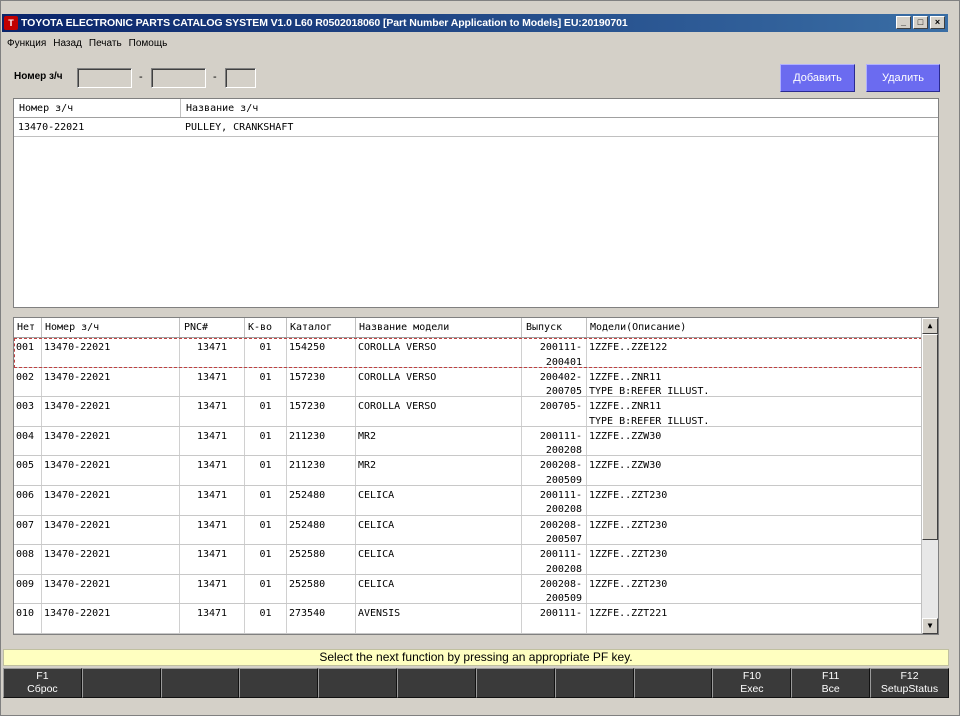 The width and height of the screenshot is (960, 716). Describe the element at coordinates (28, 589) in the screenshot. I see `row-number-cell: 009` at that location.